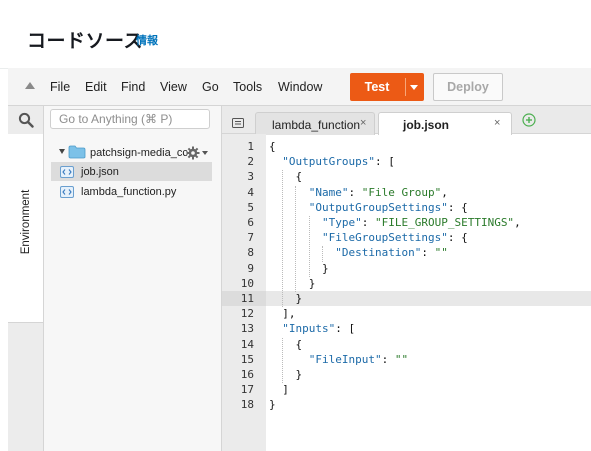 The height and width of the screenshot is (451, 591). What do you see at coordinates (205, 153) in the screenshot?
I see `gear-menu-caret-icon` at bounding box center [205, 153].